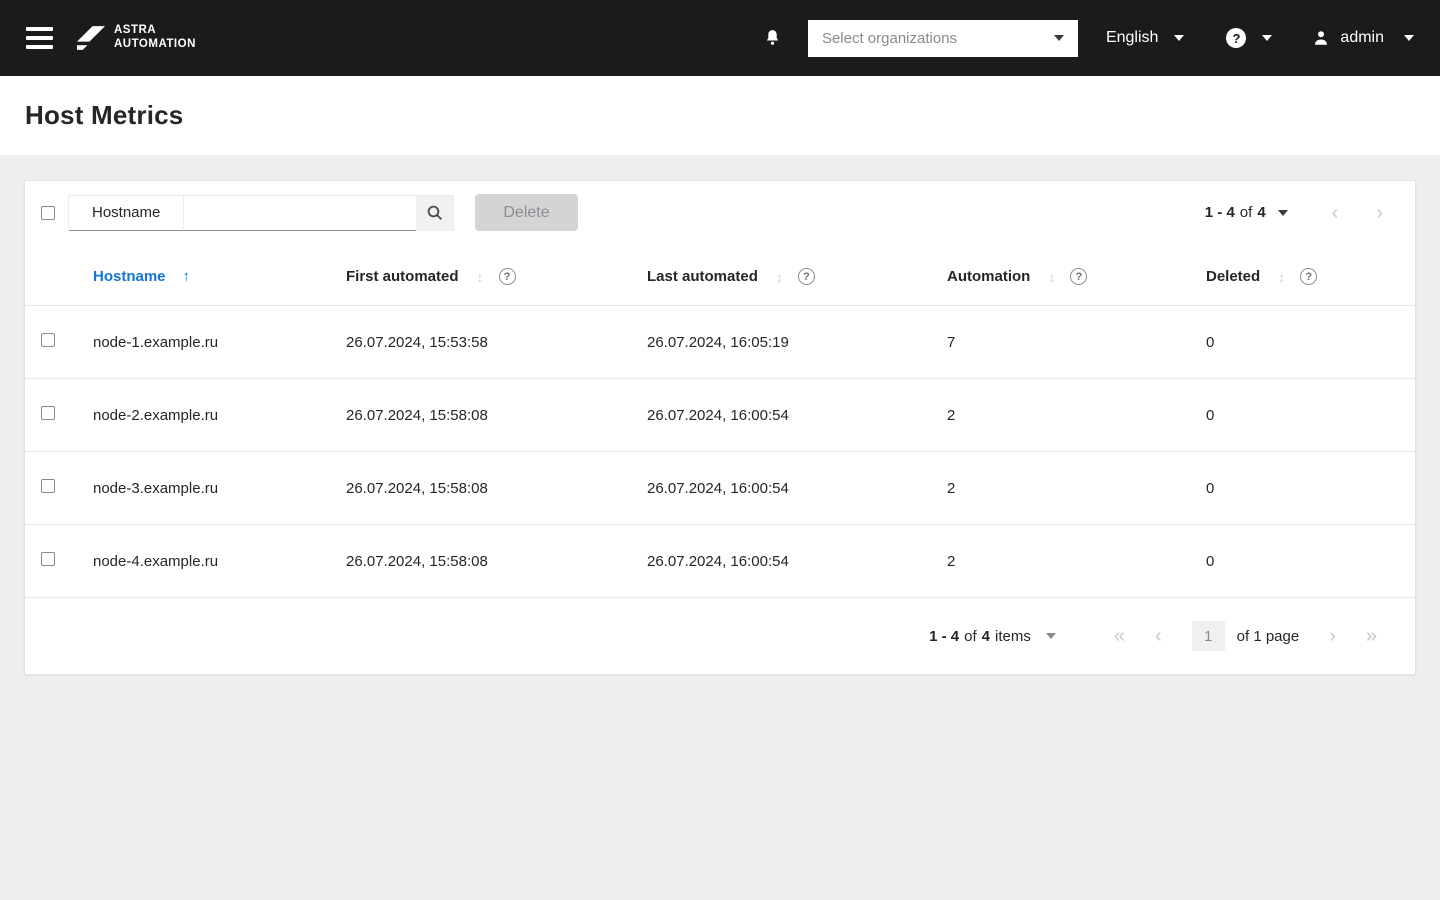 Image resolution: width=1440 pixels, height=900 pixels. I want to click on table-footer-pagination: 1 - 4 of 4 items « ‹ 1 of 1 page › », so click(720, 636).